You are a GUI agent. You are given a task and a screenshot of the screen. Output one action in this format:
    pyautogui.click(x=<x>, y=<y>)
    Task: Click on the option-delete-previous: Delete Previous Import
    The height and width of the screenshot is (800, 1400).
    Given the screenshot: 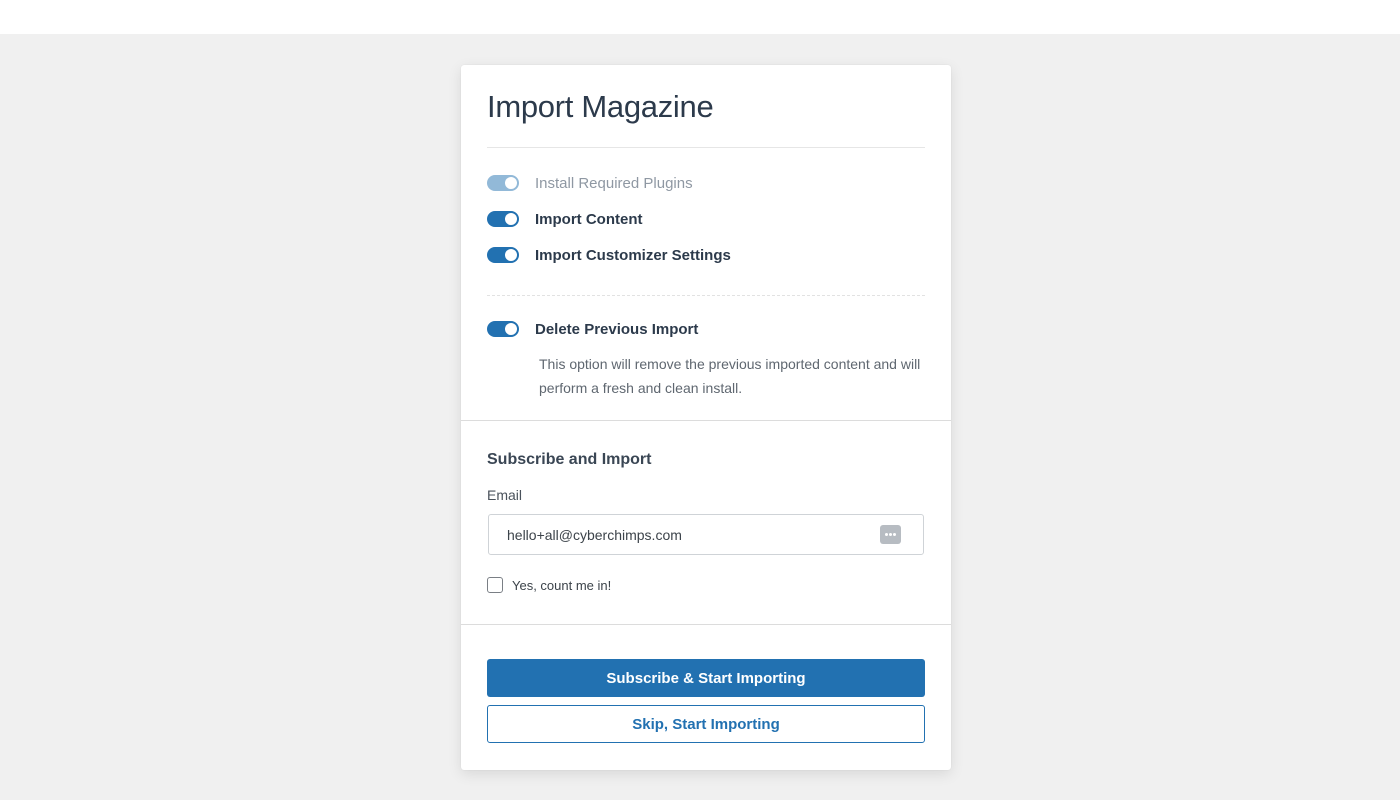 What is the action you would take?
    pyautogui.click(x=592, y=329)
    